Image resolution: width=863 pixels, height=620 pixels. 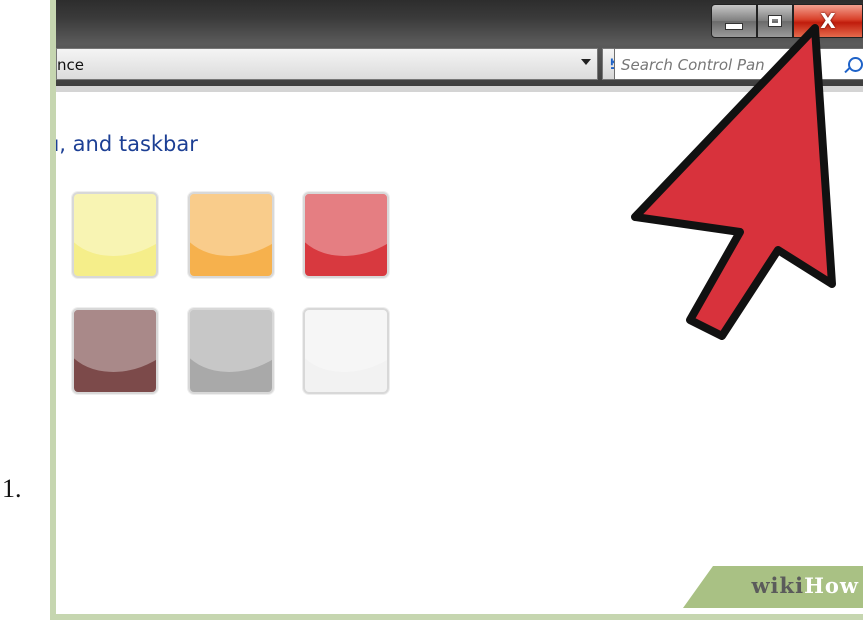 What do you see at coordinates (115, 351) in the screenshot?
I see `color-swatch-brown` at bounding box center [115, 351].